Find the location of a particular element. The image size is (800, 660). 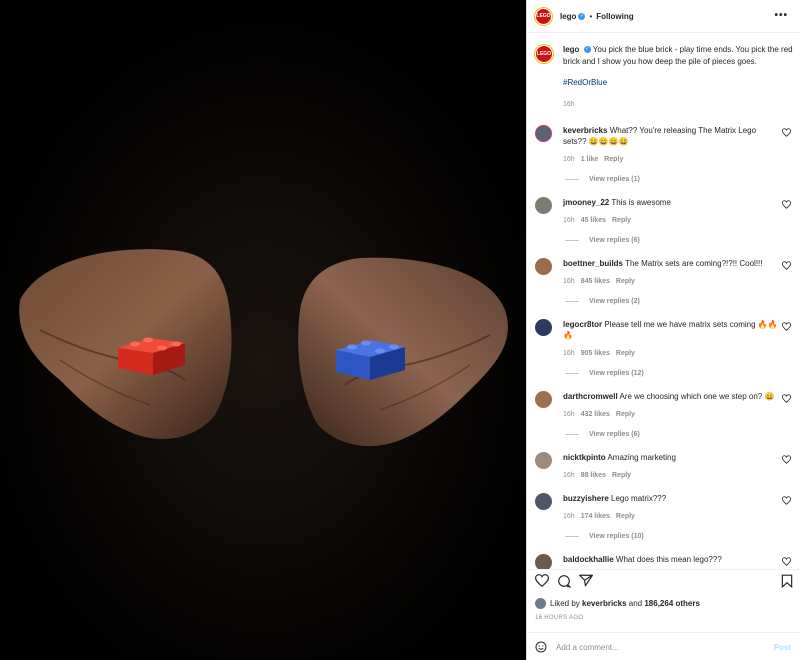

post-comment-button: Post is located at coordinates (782, 647).